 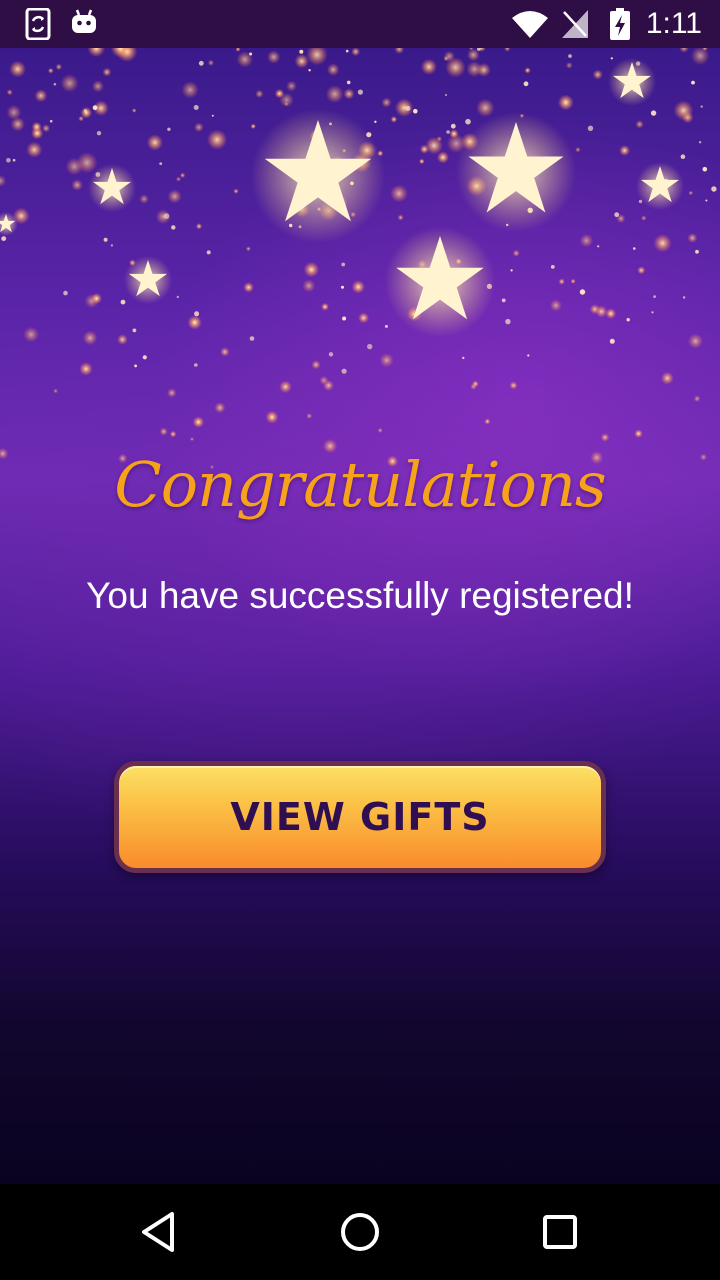 I want to click on view-gifts-button-label: VIEW GIFTS, so click(x=360, y=817).